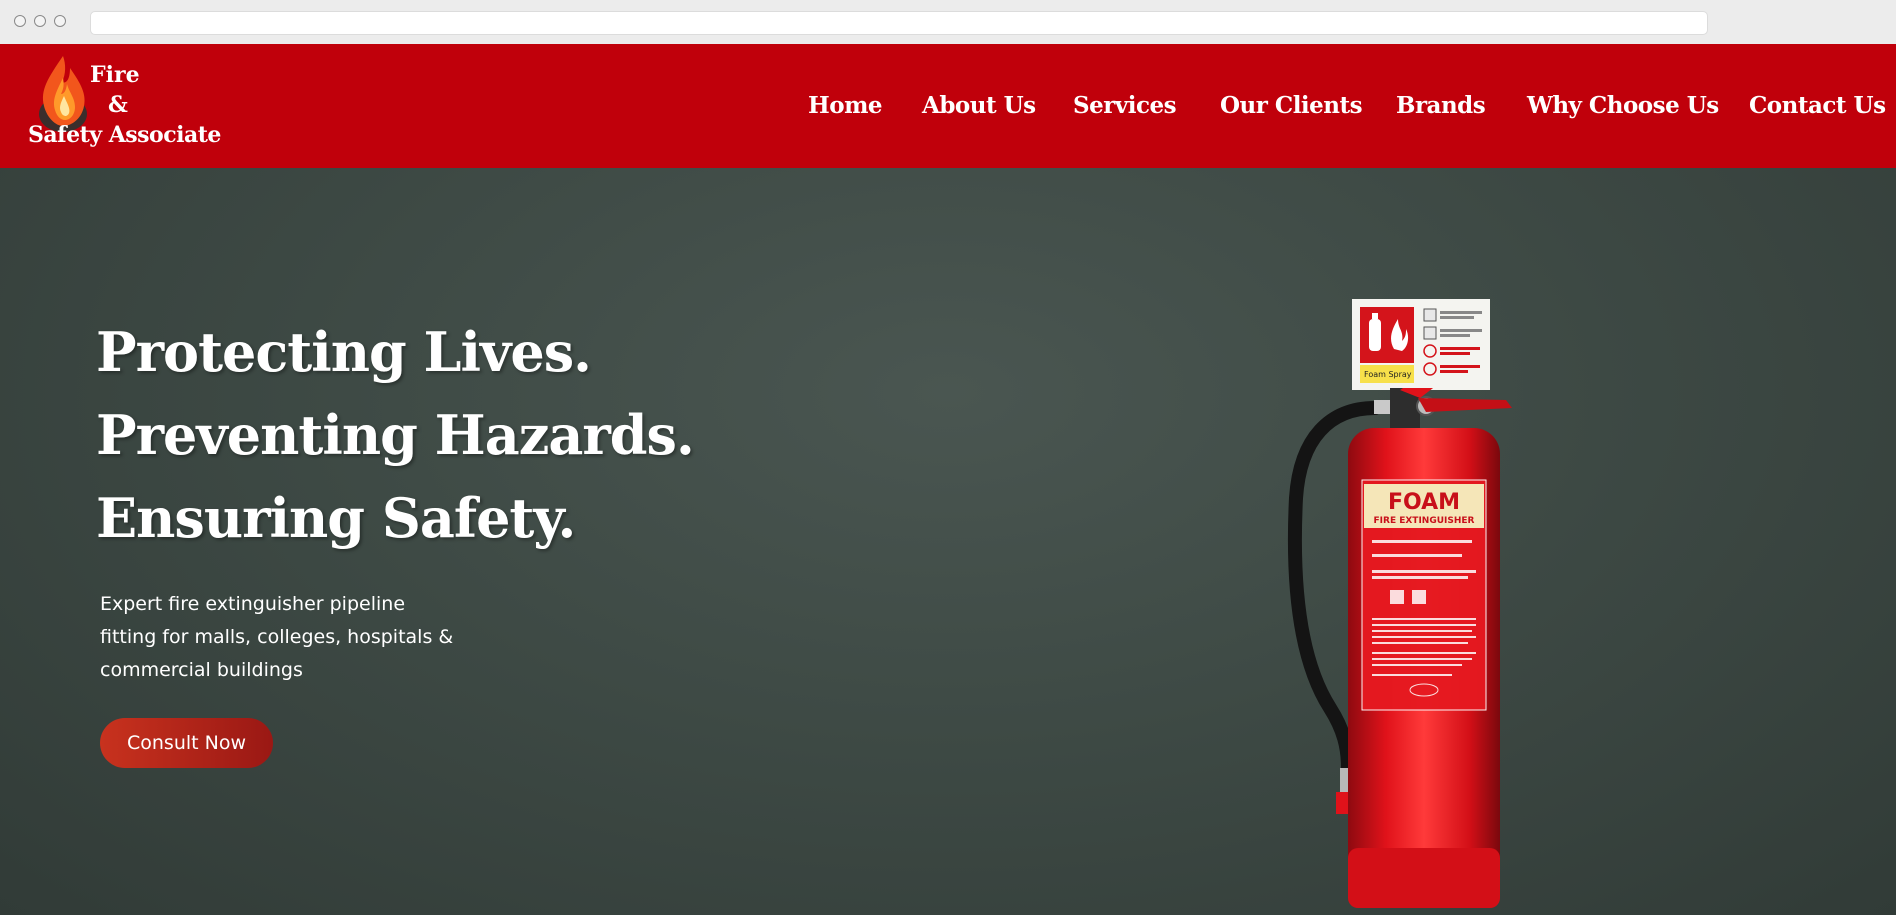 This screenshot has width=1896, height=915. I want to click on address-bar, so click(899, 23).